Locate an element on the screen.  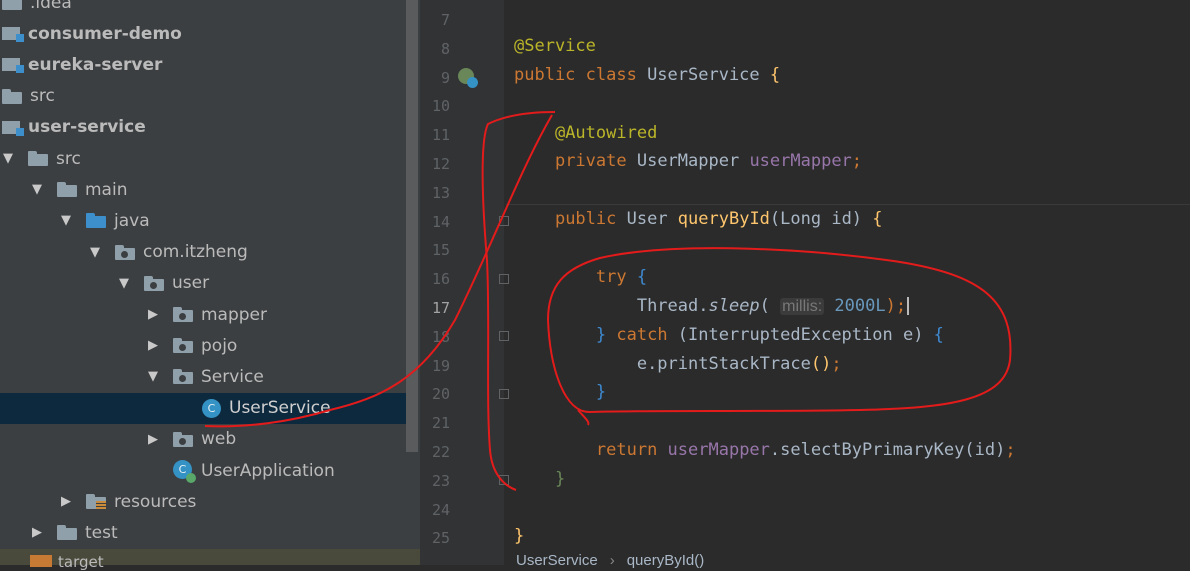
keyword: public is located at coordinates (590, 219).